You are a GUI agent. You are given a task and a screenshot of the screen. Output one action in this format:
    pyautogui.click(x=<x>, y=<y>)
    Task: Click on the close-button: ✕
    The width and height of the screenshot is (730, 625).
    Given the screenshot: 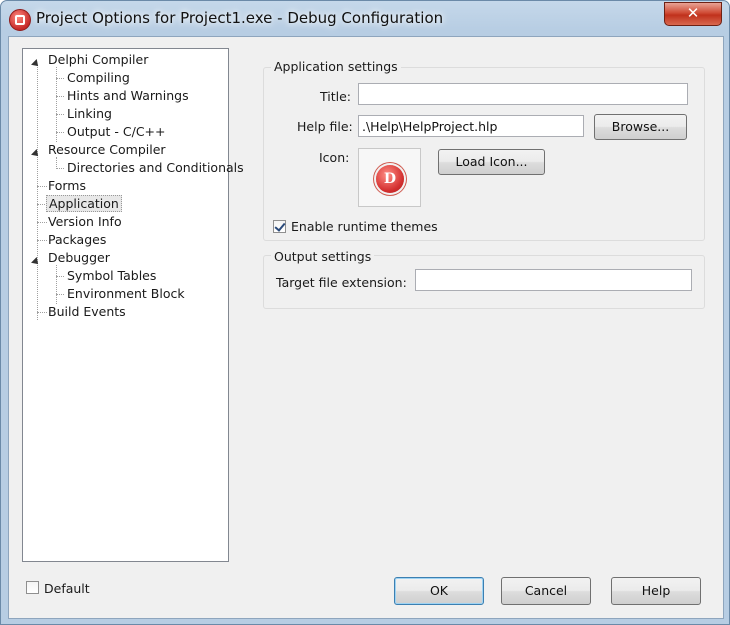 What is the action you would take?
    pyautogui.click(x=693, y=14)
    